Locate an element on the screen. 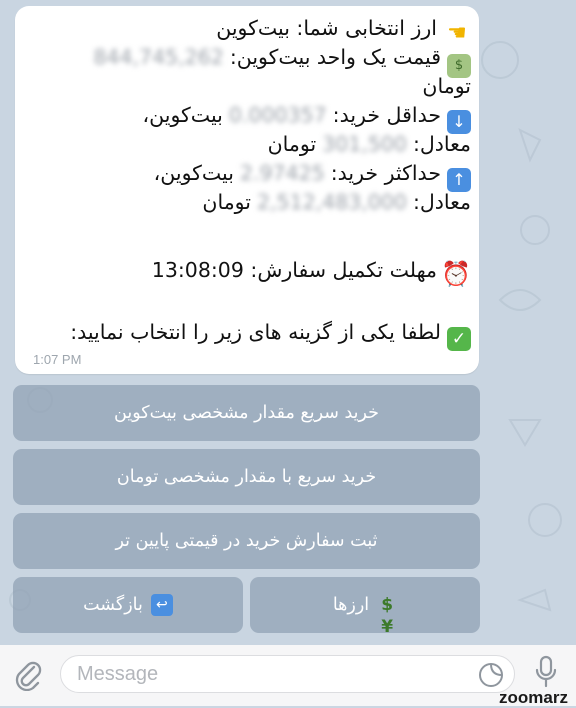 The width and height of the screenshot is (576, 708). max-equivalent-line: معادل:2,512,483,000تومان is located at coordinates (250, 202).